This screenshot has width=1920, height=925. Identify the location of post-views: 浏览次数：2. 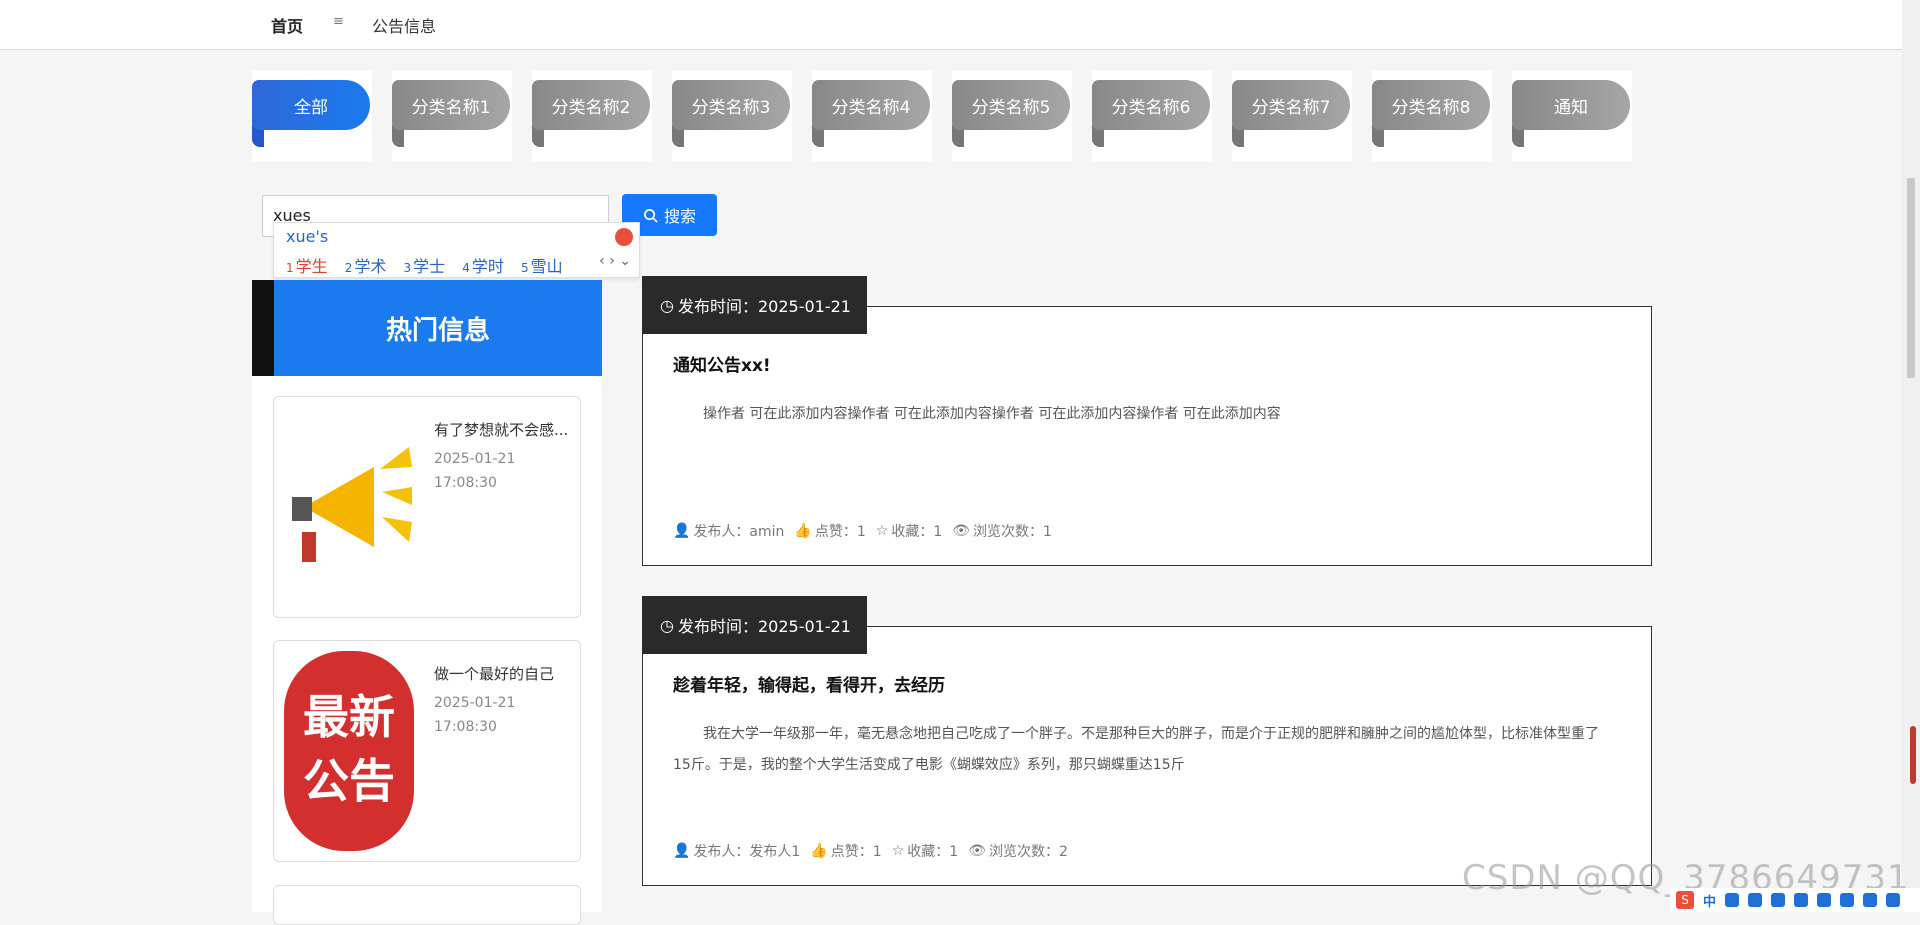
(1028, 852).